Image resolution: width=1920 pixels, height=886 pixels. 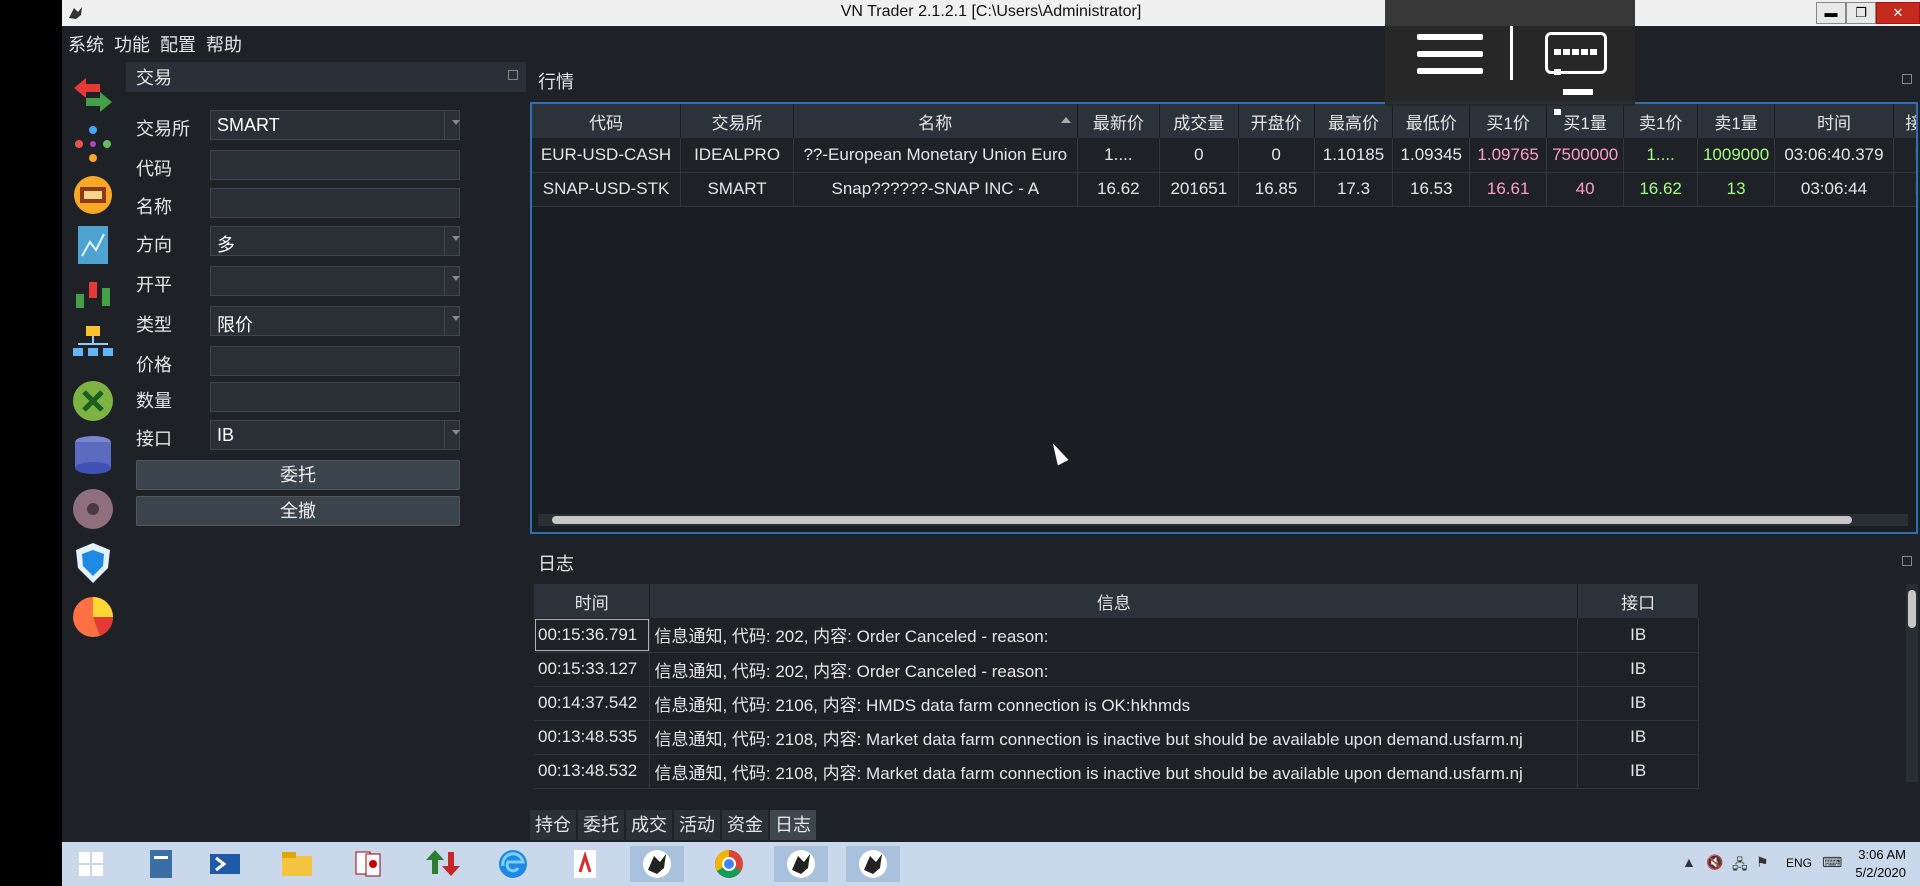 I want to click on network-icon: 🖧, so click(x=1741, y=863).